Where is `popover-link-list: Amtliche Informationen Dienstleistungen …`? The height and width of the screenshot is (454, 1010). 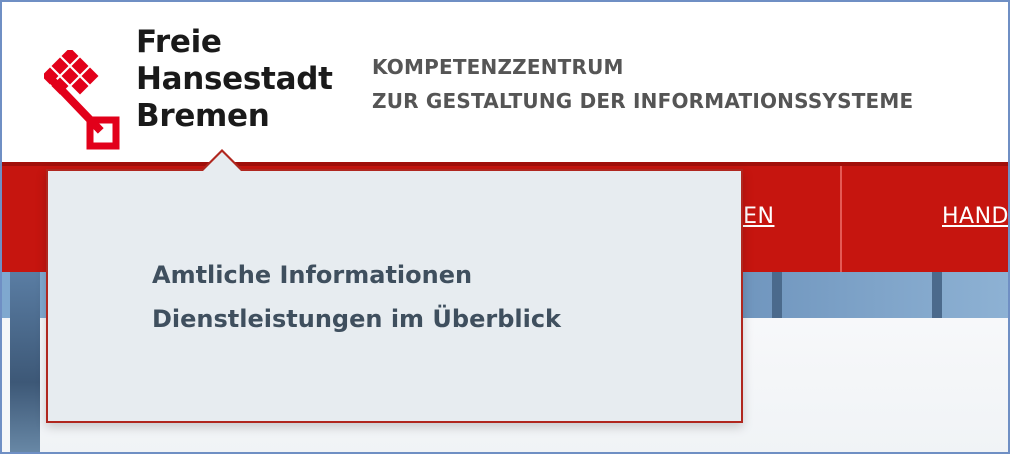 popover-link-list: Amtliche Informationen Dienstleistungen … is located at coordinates (356, 297).